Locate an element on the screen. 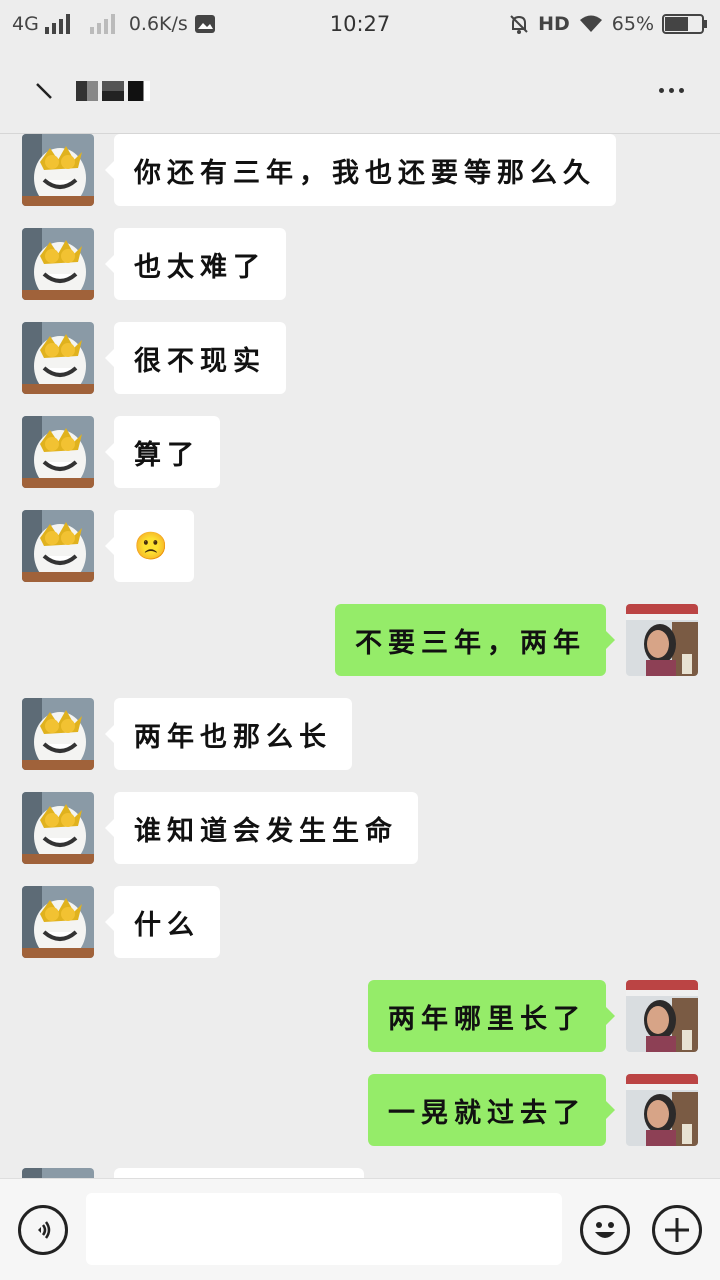  emoji-button is located at coordinates (605, 1230).